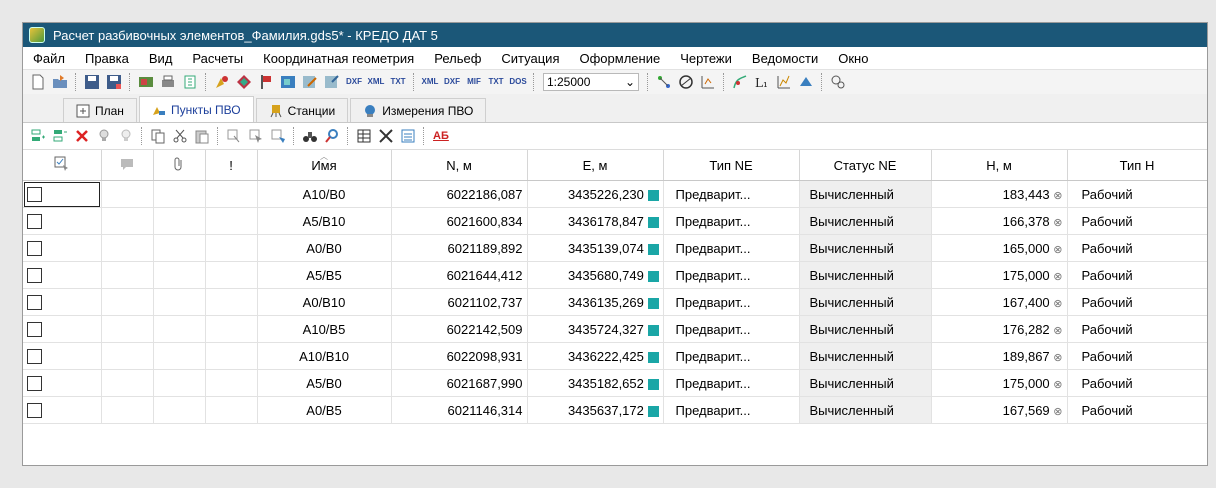 Image resolution: width=1216 pixels, height=488 pixels. Describe the element at coordinates (441, 136) in the screenshot. I see `ab-icon: АБ` at that location.